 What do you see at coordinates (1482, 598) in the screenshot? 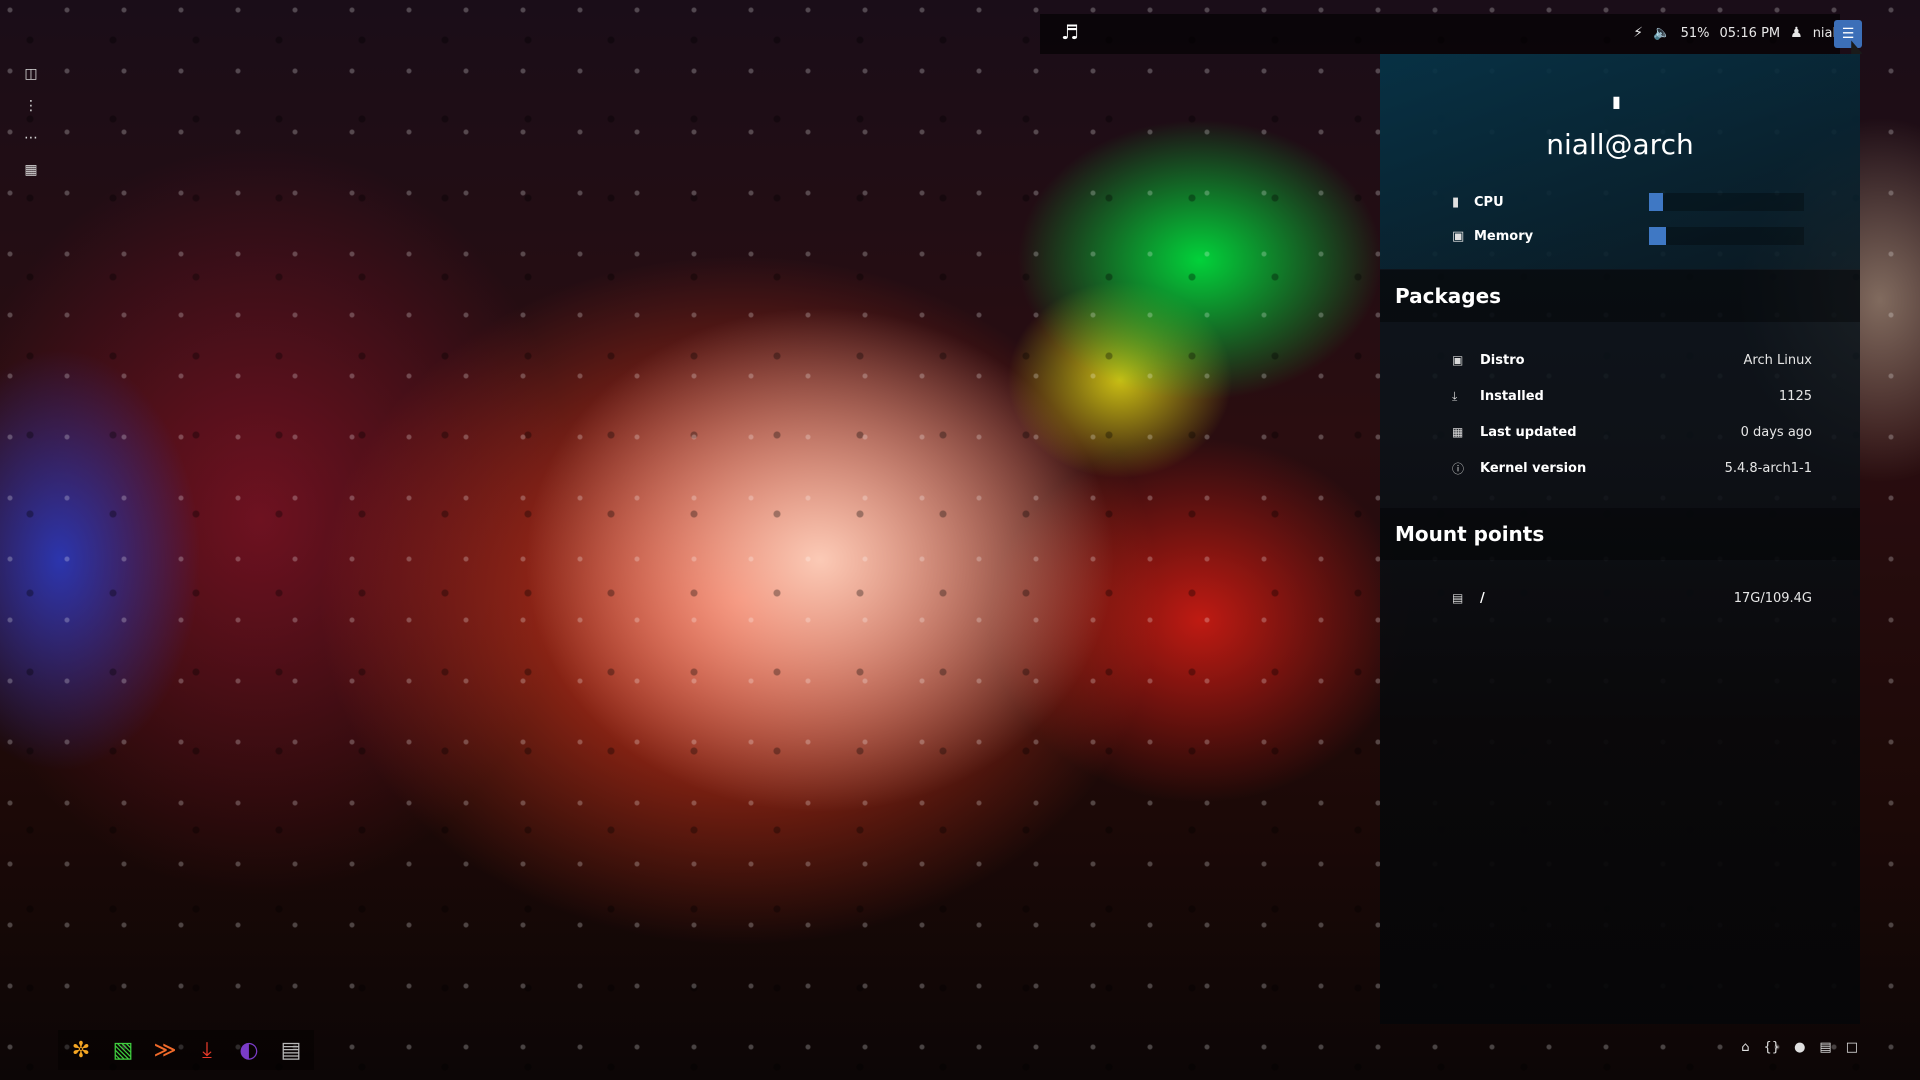
I see `info-label: /` at bounding box center [1482, 598].